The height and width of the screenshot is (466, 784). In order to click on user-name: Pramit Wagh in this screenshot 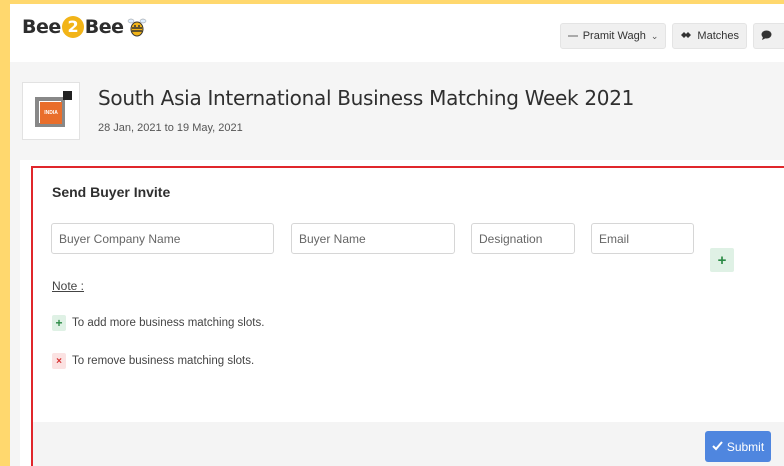, I will do `click(614, 36)`.